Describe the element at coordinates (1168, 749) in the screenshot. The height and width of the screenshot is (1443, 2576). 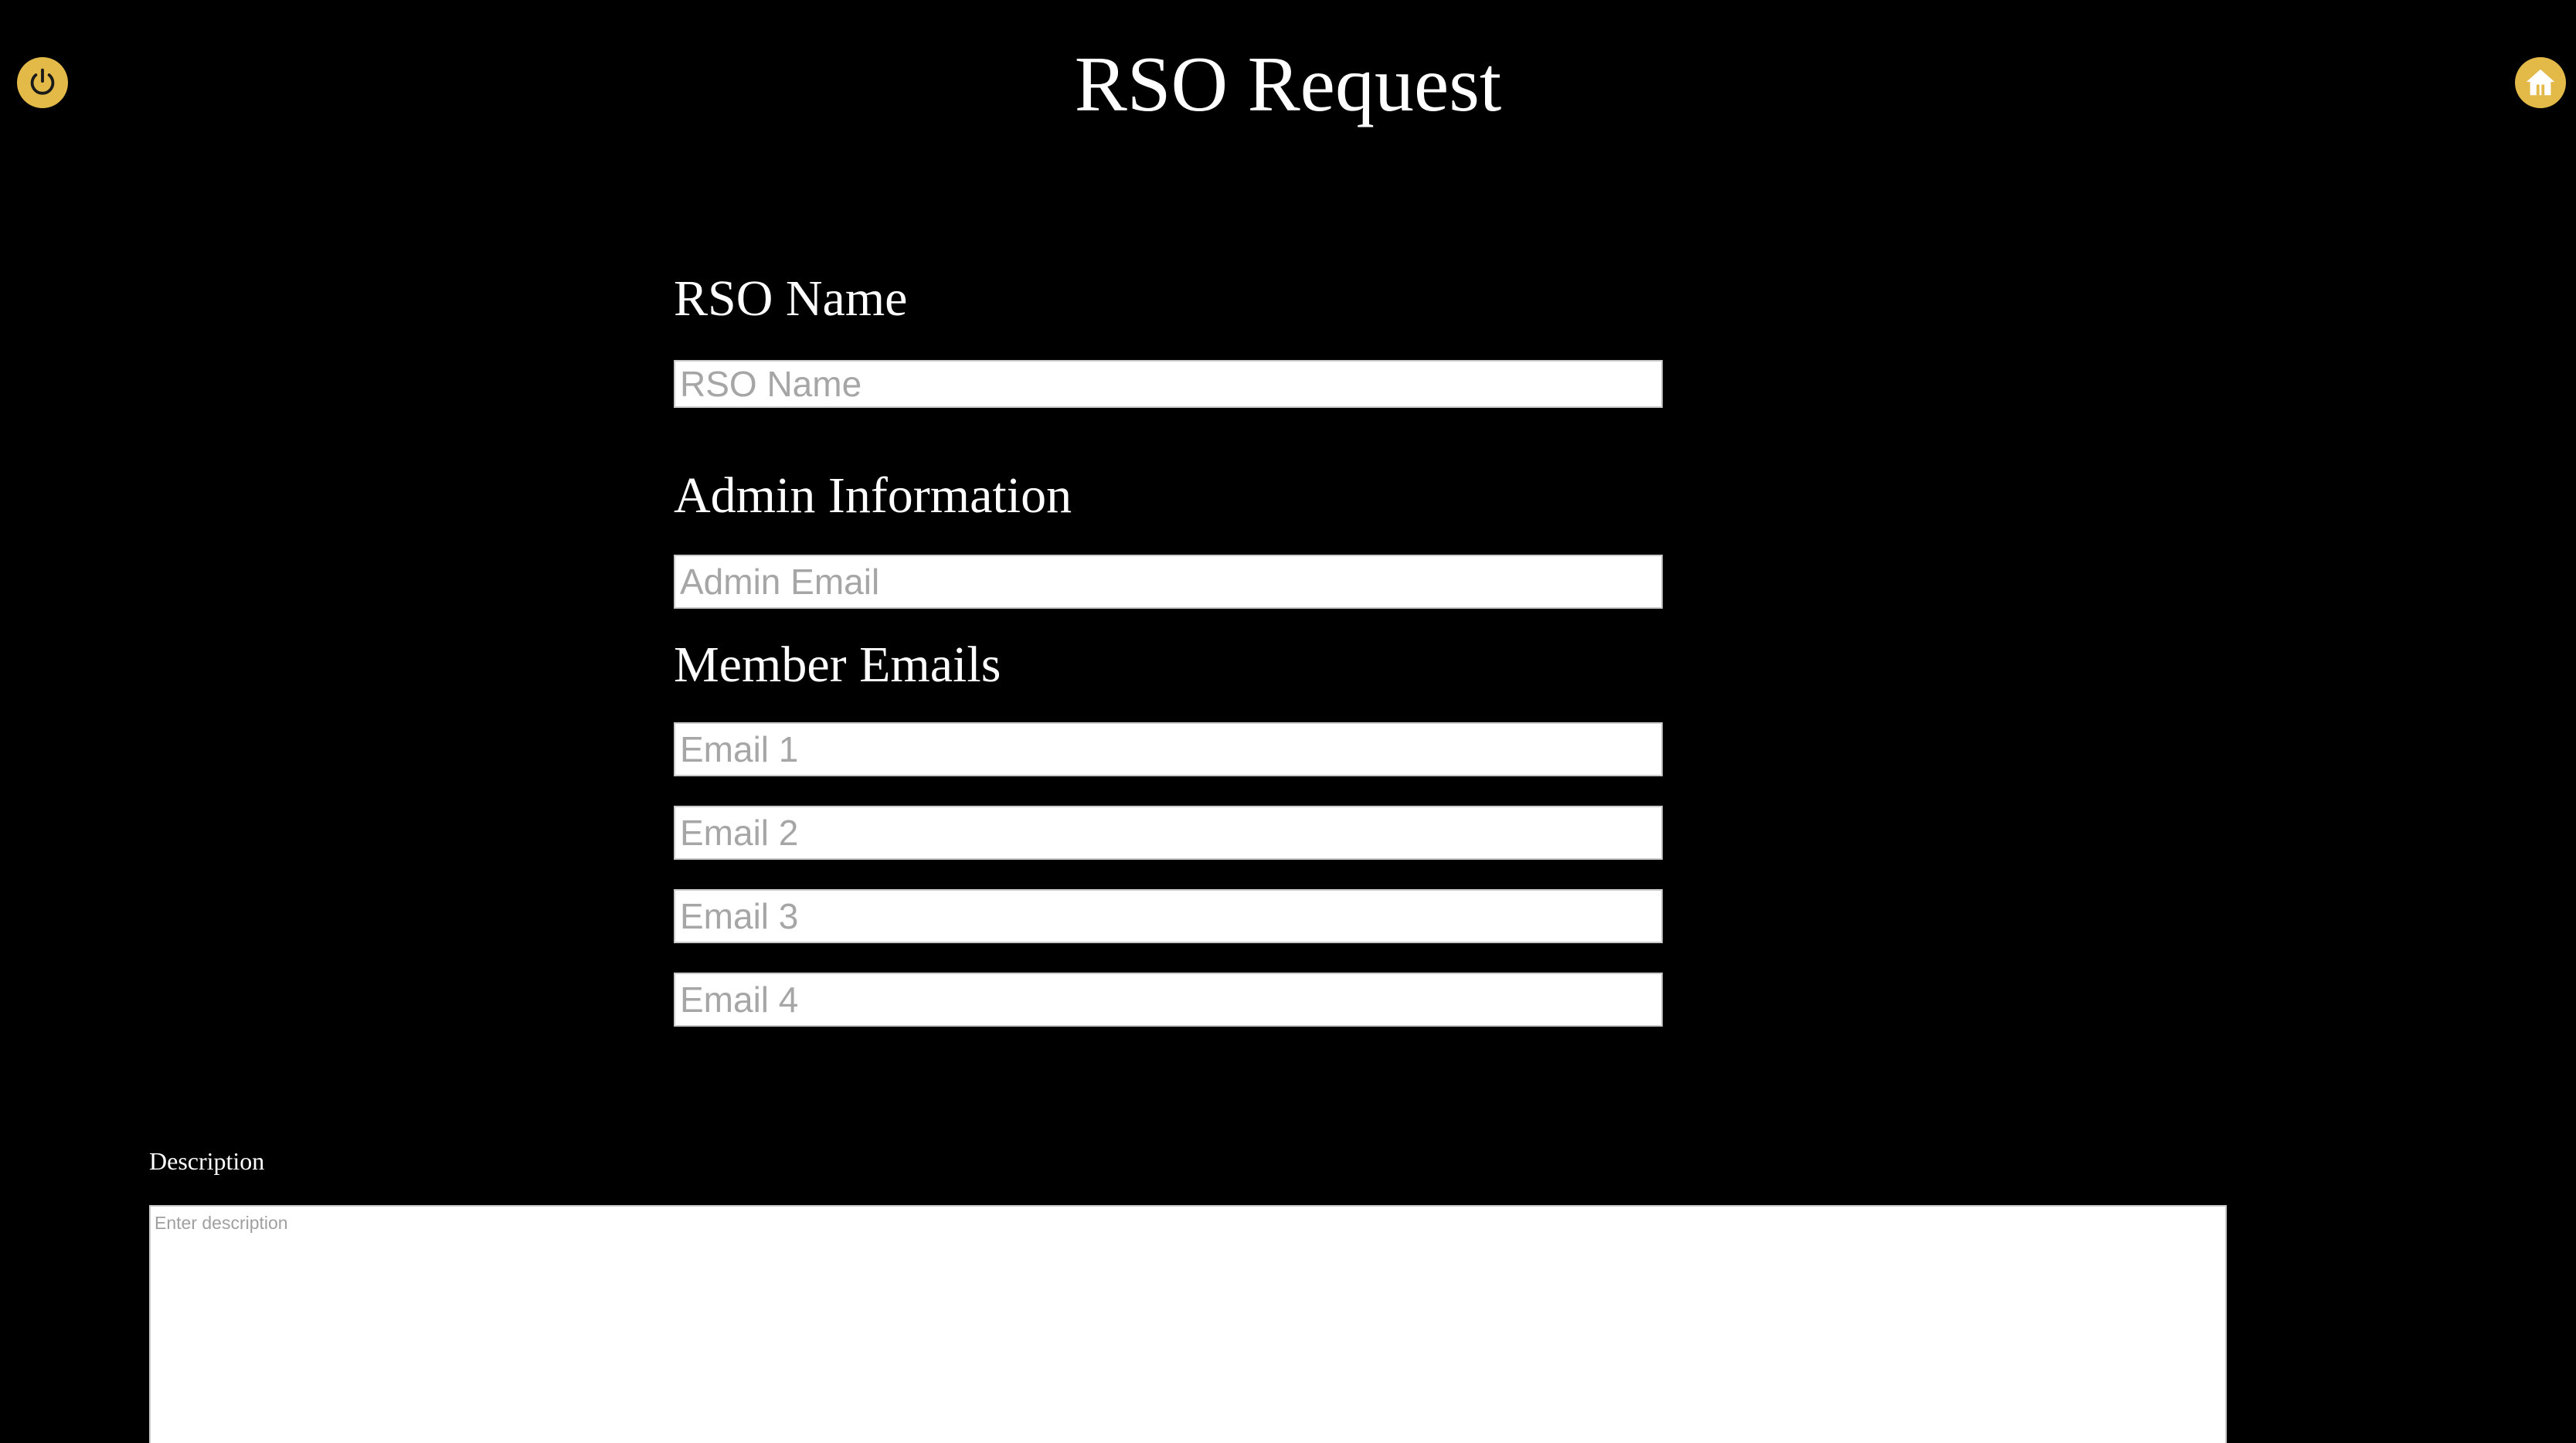
I see `member-email-1-input` at that location.